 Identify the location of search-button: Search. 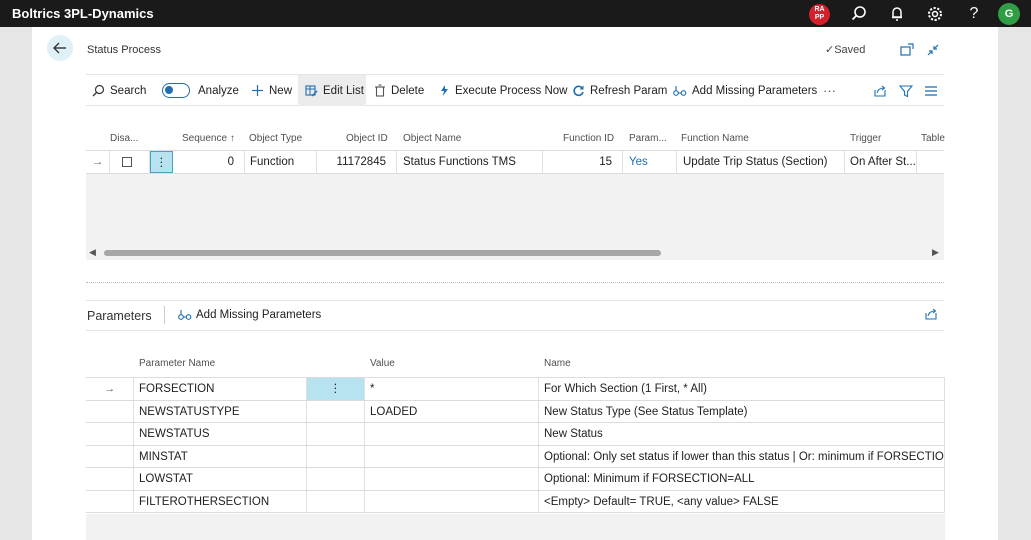
(119, 90).